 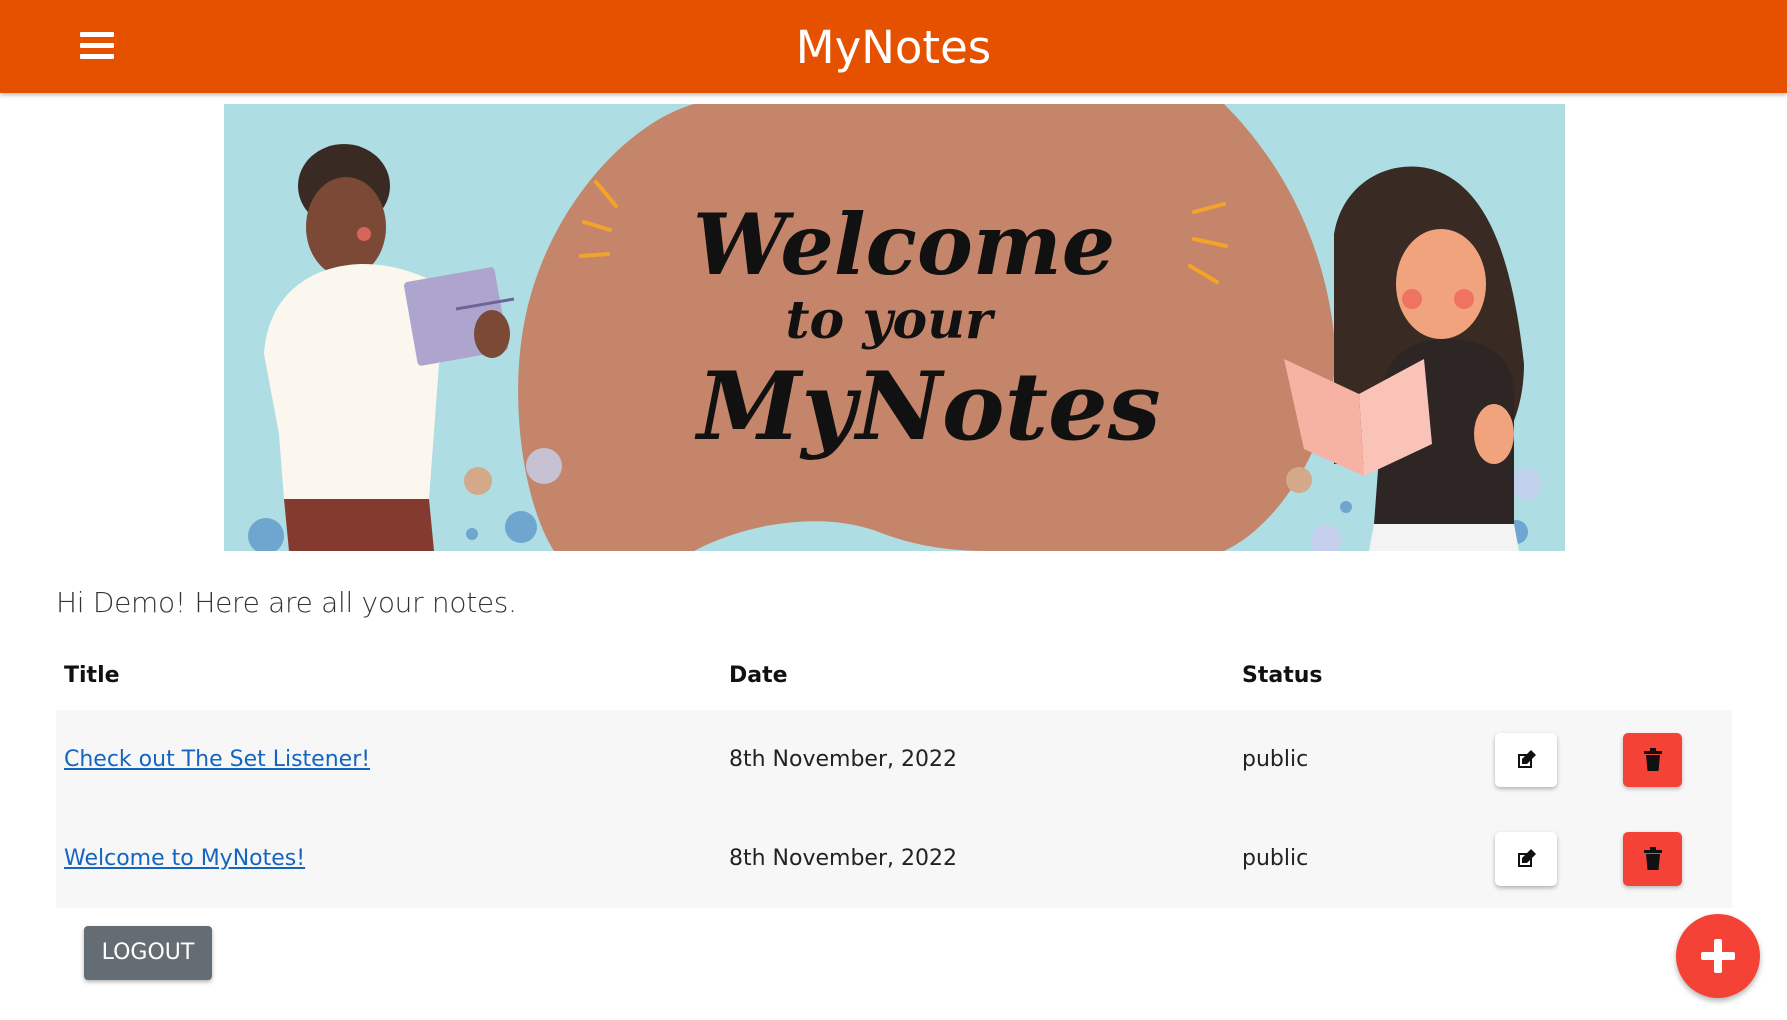 I want to click on column-header-status: Status, so click(x=1282, y=675).